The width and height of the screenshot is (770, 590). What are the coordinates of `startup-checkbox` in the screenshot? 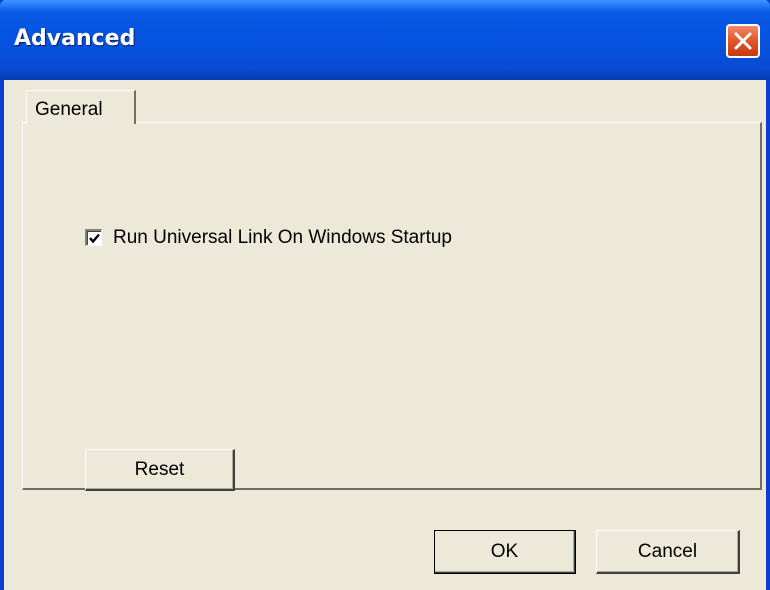 It's located at (93, 237).